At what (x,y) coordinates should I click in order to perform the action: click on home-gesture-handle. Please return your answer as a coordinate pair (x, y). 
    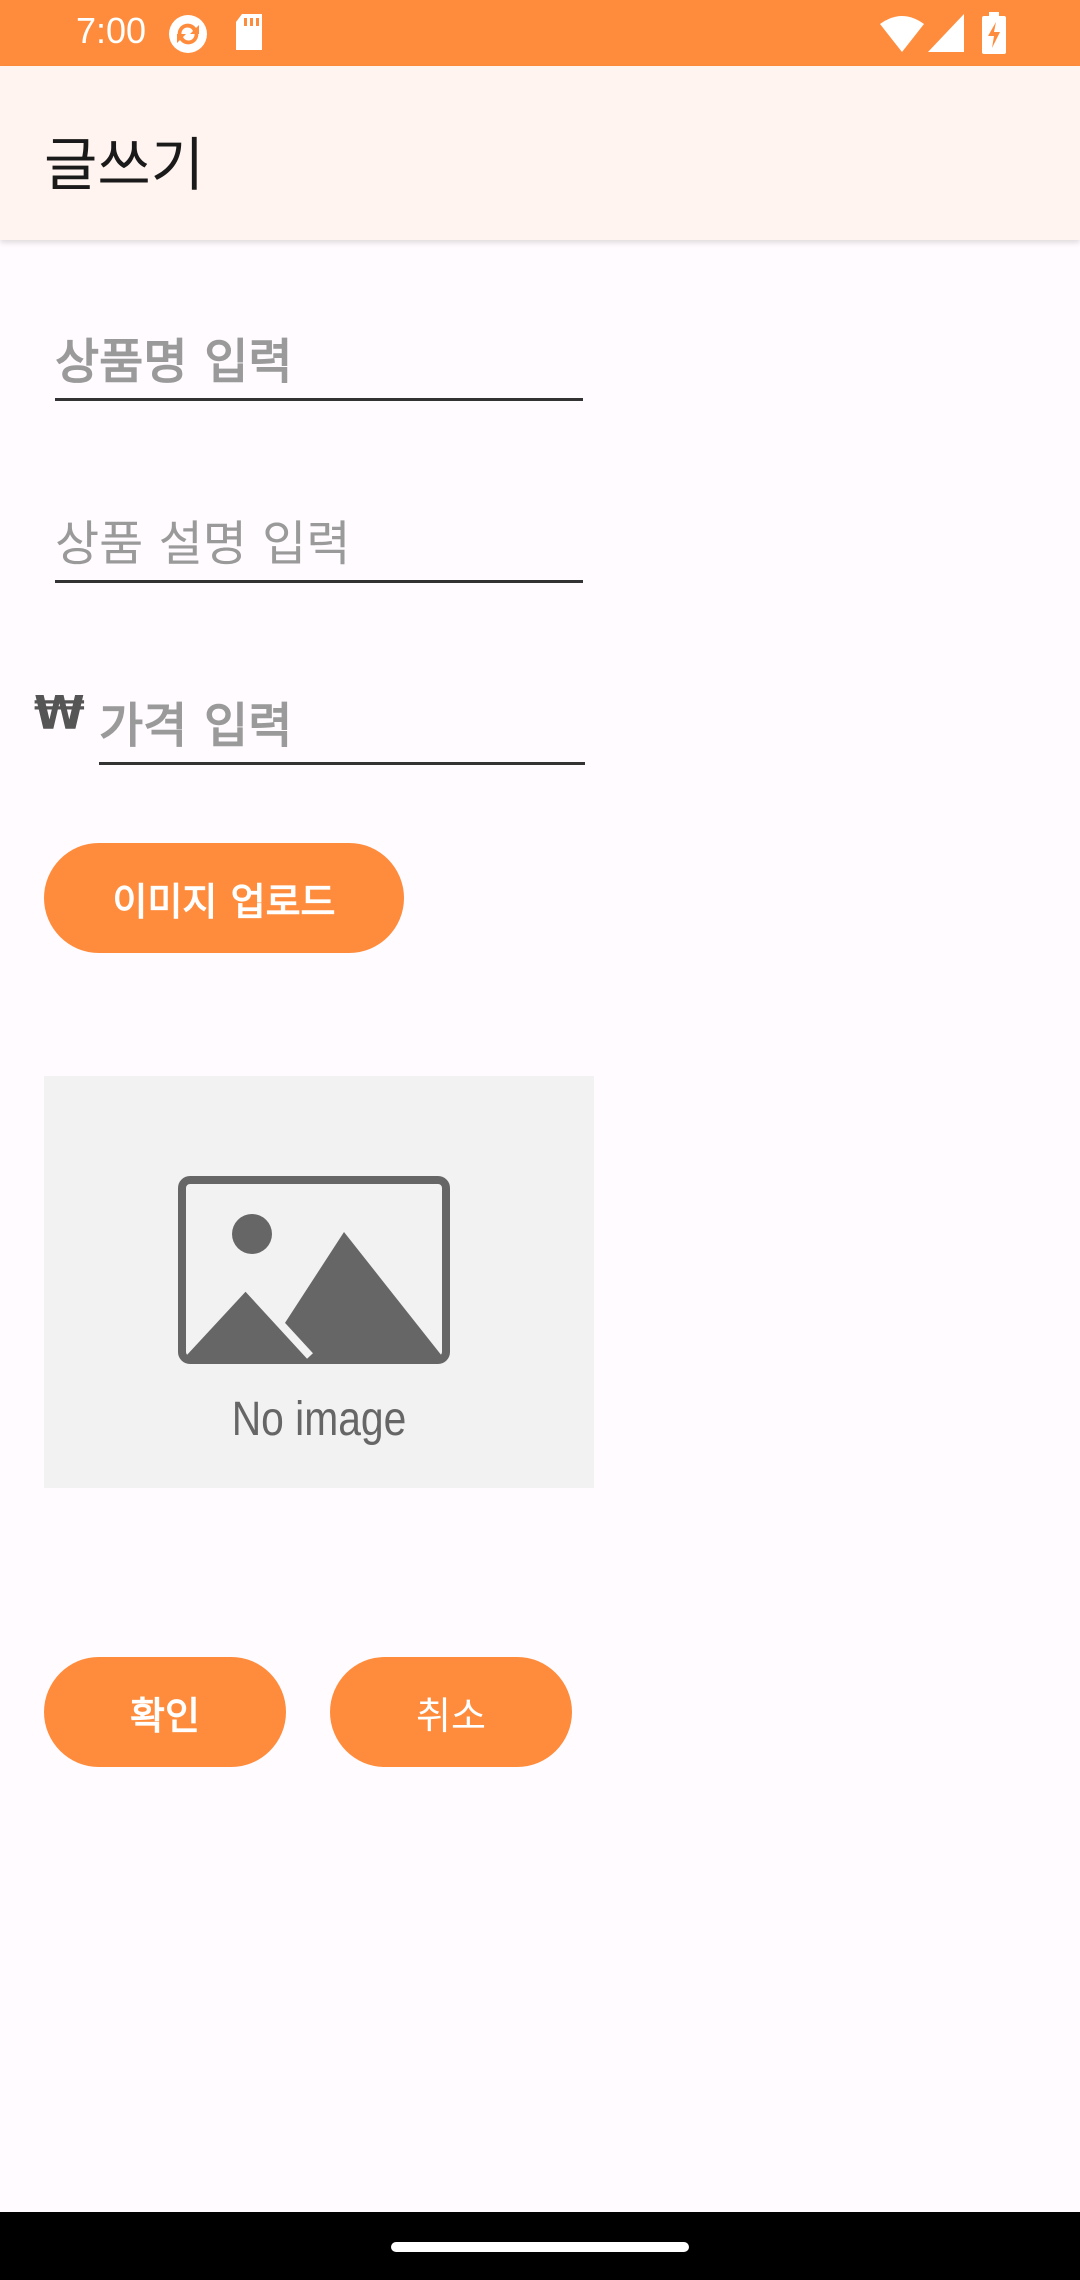
    Looking at the image, I should click on (540, 2247).